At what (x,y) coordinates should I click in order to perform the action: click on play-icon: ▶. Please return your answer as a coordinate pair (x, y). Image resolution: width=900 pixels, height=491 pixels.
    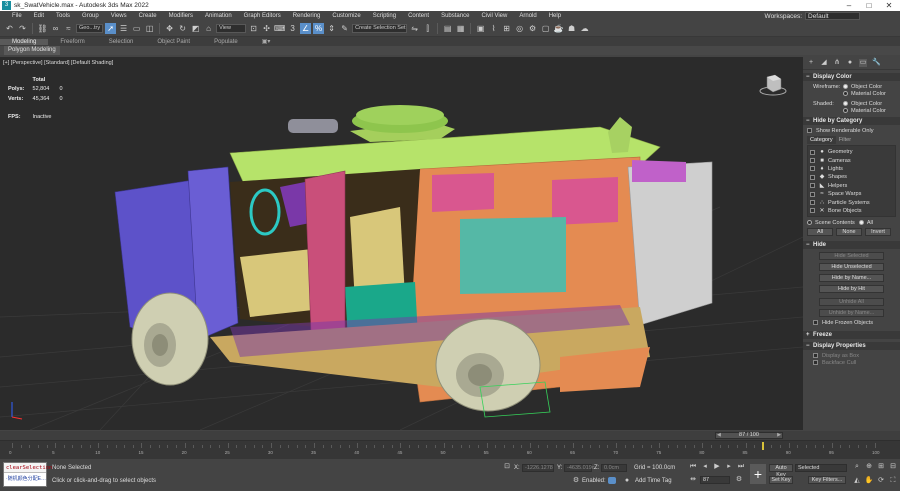
    Looking at the image, I should click on (717, 467).